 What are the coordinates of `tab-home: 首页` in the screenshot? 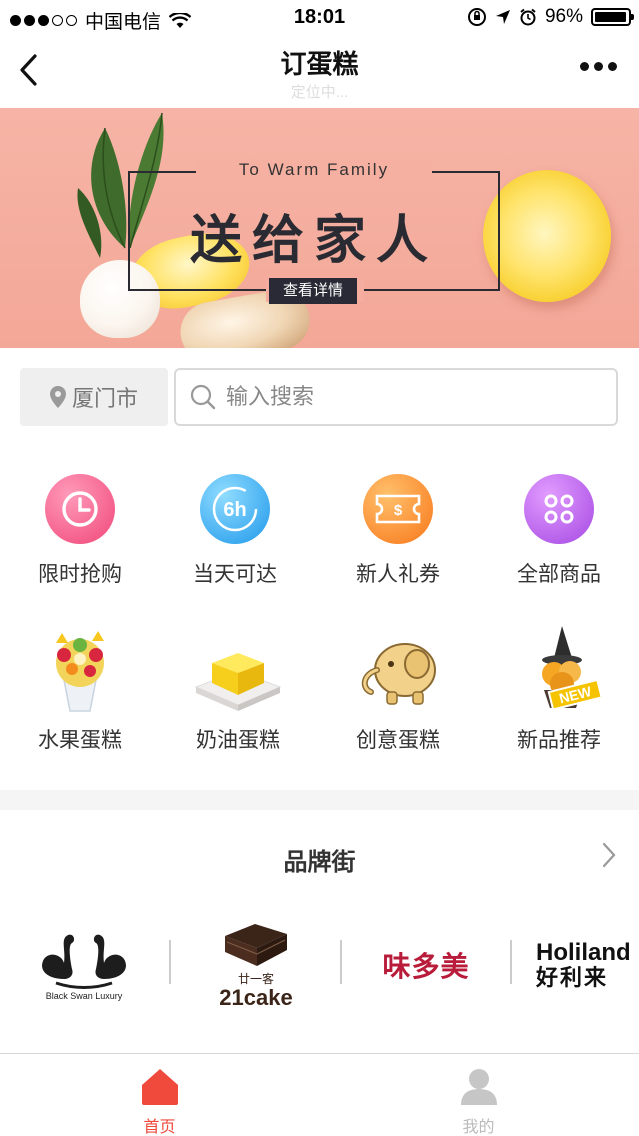 It's located at (159, 1095).